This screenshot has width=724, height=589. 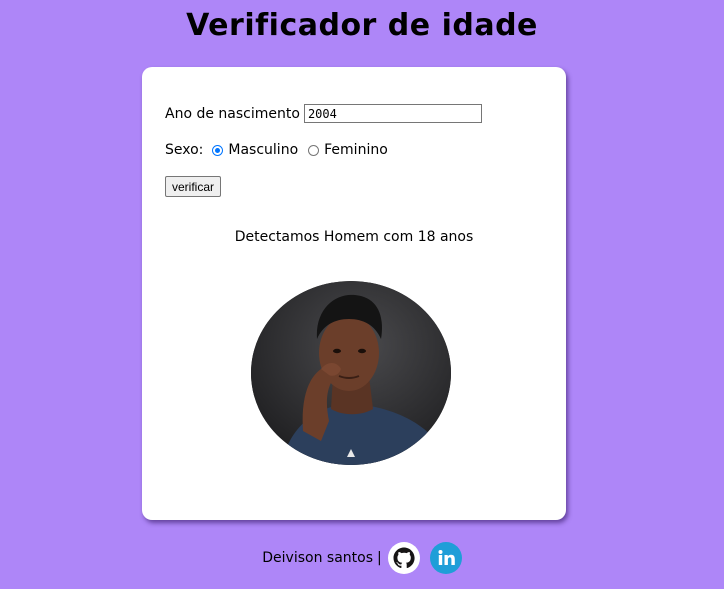 I want to click on sex-label: Sexo:, so click(x=184, y=150).